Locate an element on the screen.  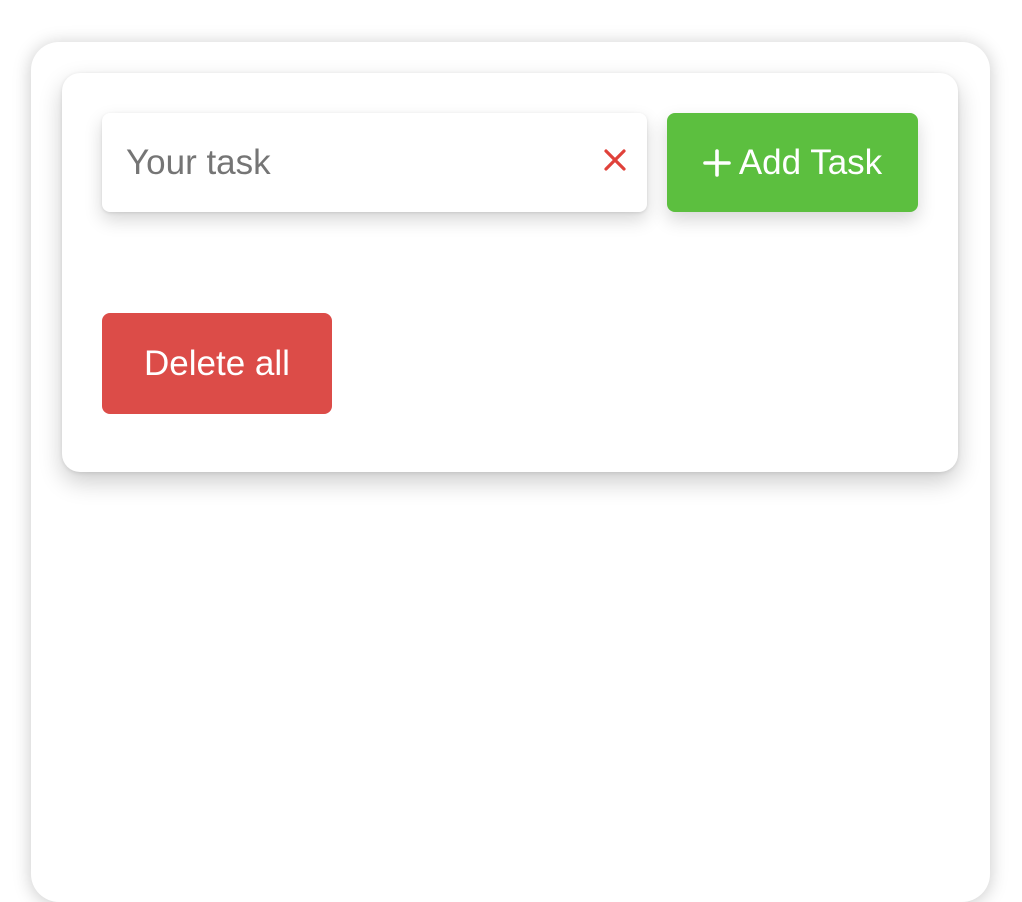
delete-all-button: Delete all is located at coordinates (217, 363).